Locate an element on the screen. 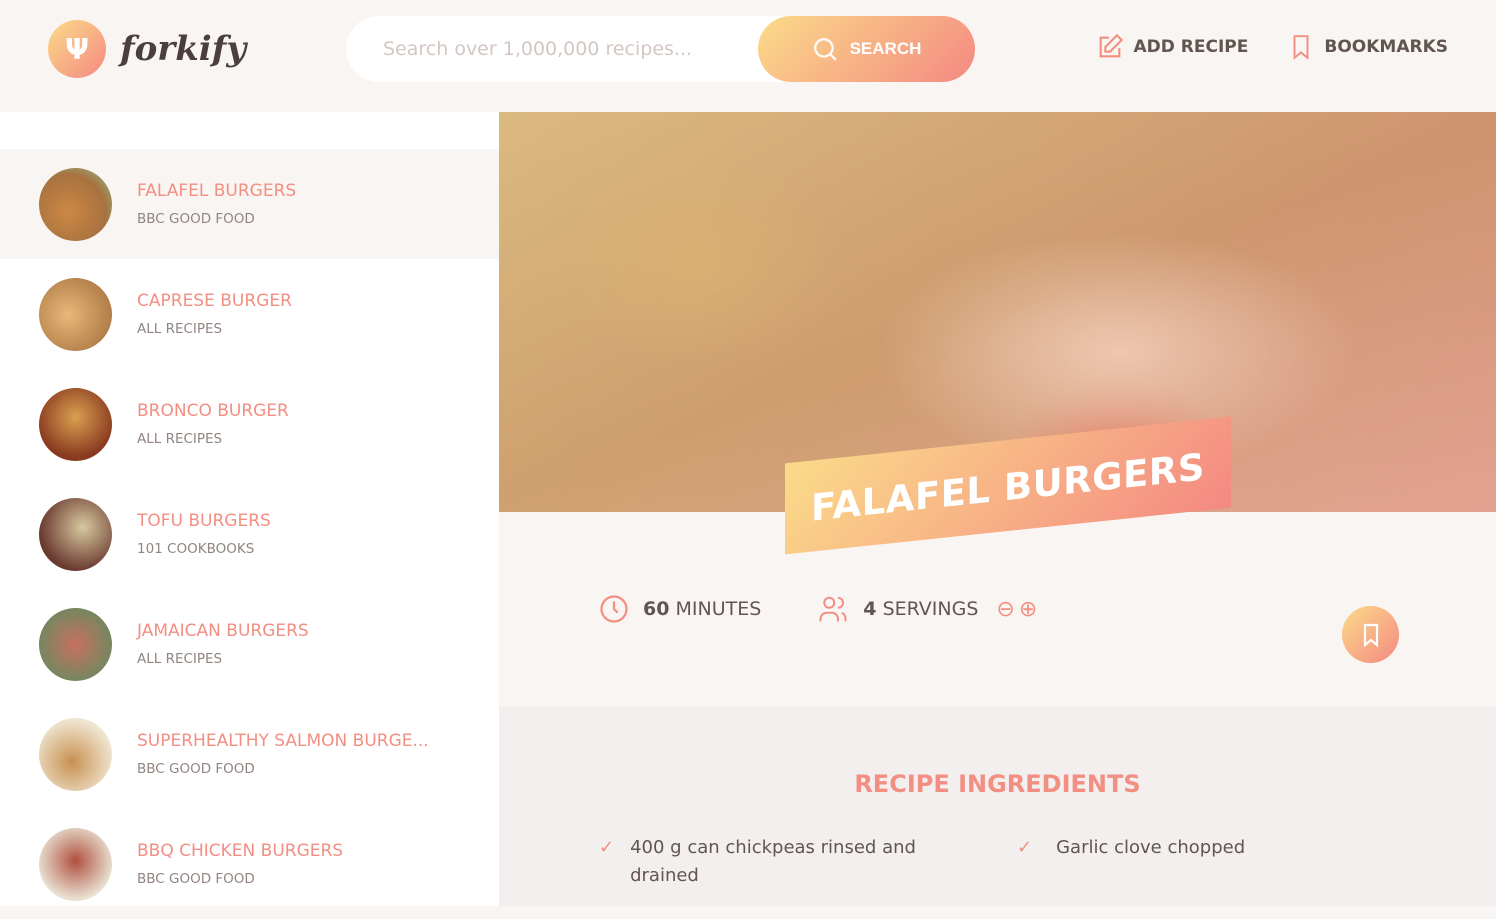  result-item: TOFU BURGERS 101 COOKBOOKS is located at coordinates (249, 534).